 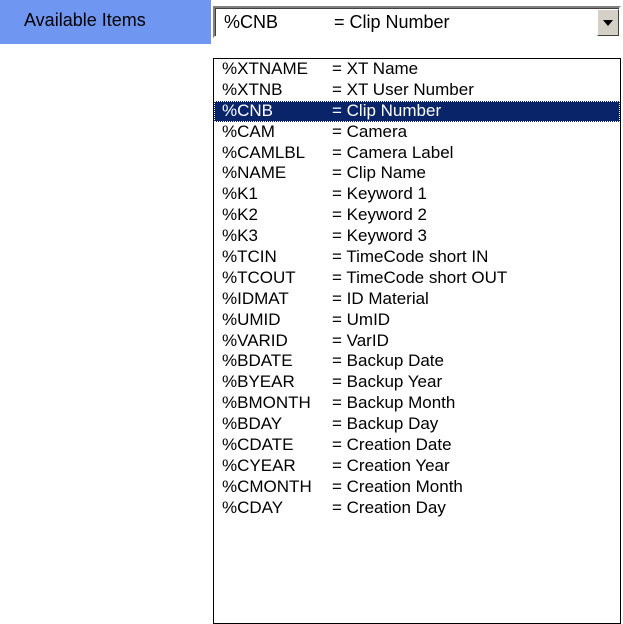 I want to click on dropdown-item-code: %K2, so click(x=240, y=215).